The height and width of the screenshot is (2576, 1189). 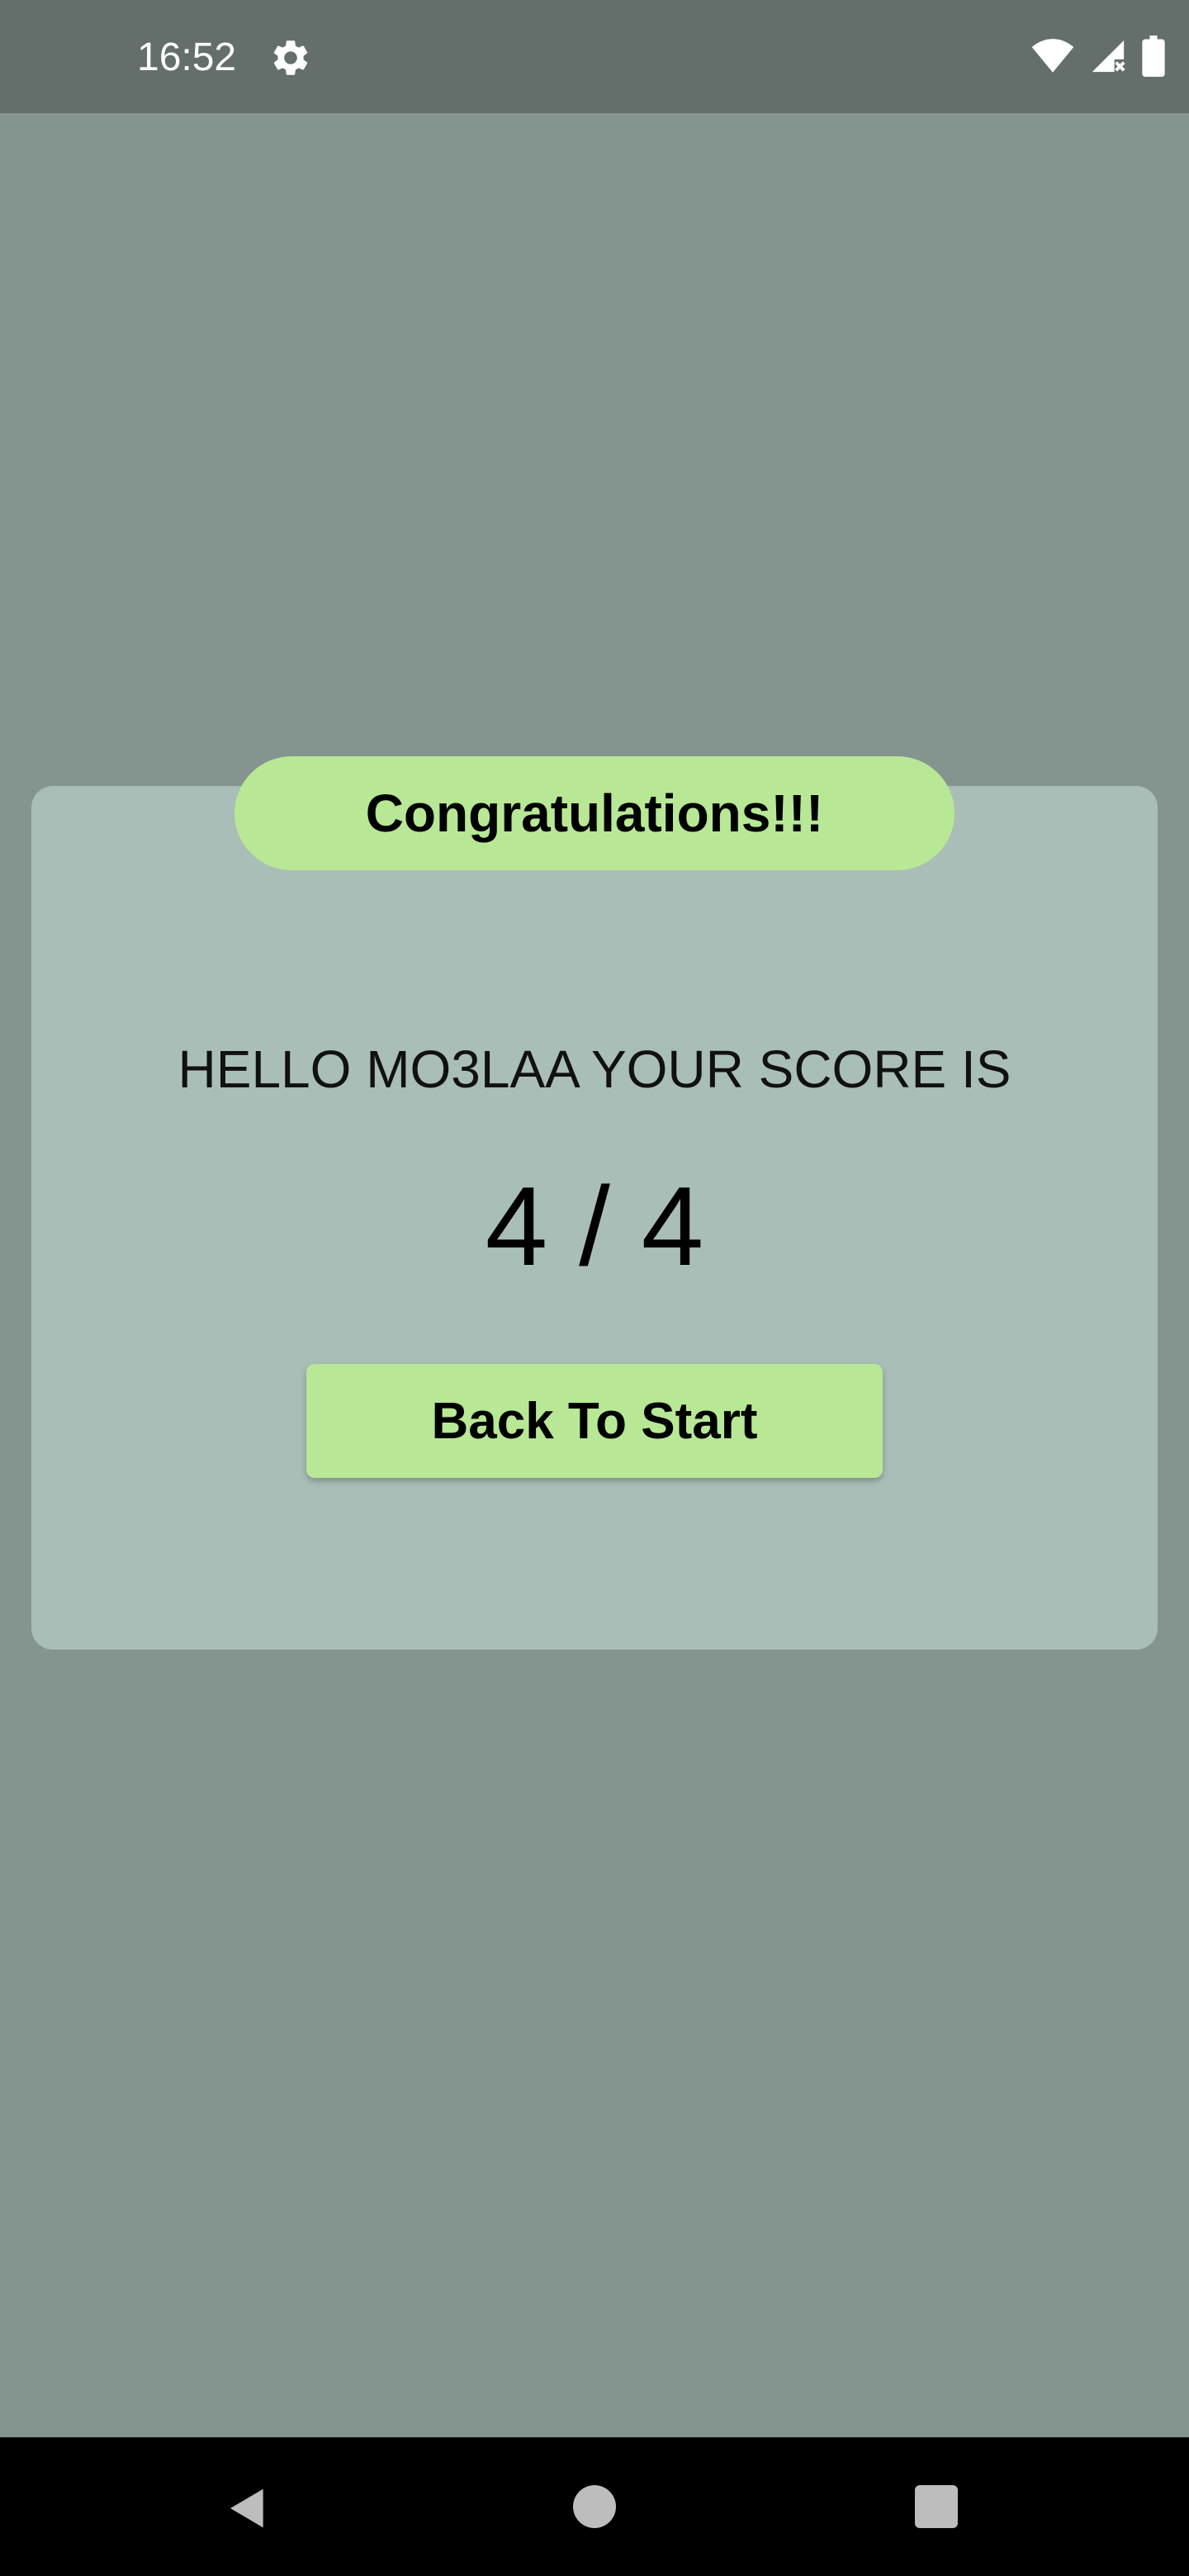 What do you see at coordinates (1052, 58) in the screenshot?
I see `wifi-icon` at bounding box center [1052, 58].